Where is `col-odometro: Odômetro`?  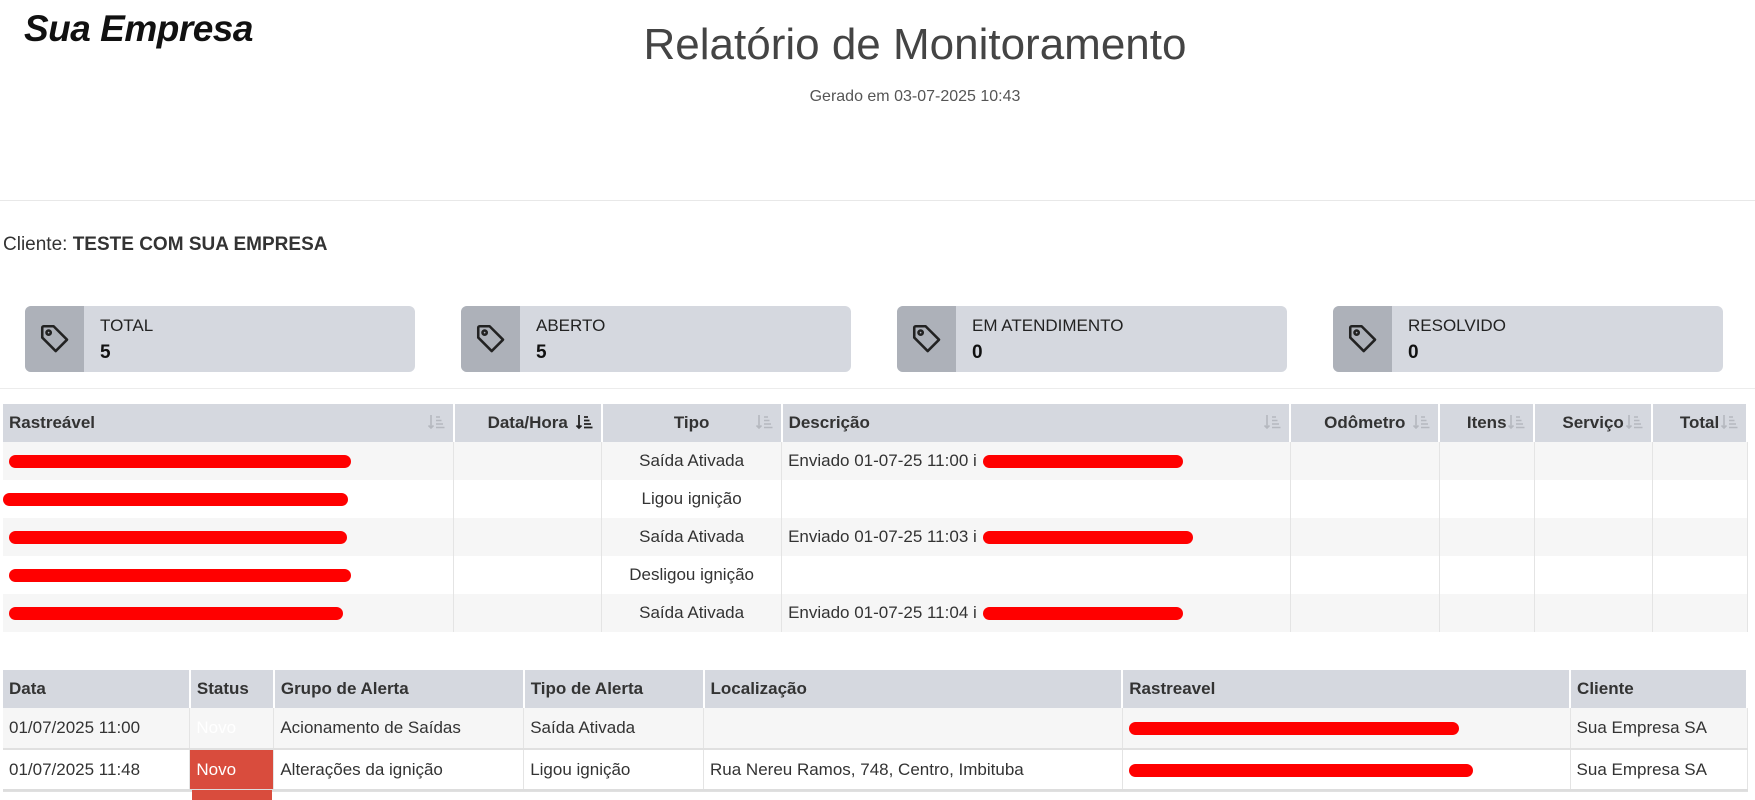
col-odometro: Odômetro is located at coordinates (1365, 423).